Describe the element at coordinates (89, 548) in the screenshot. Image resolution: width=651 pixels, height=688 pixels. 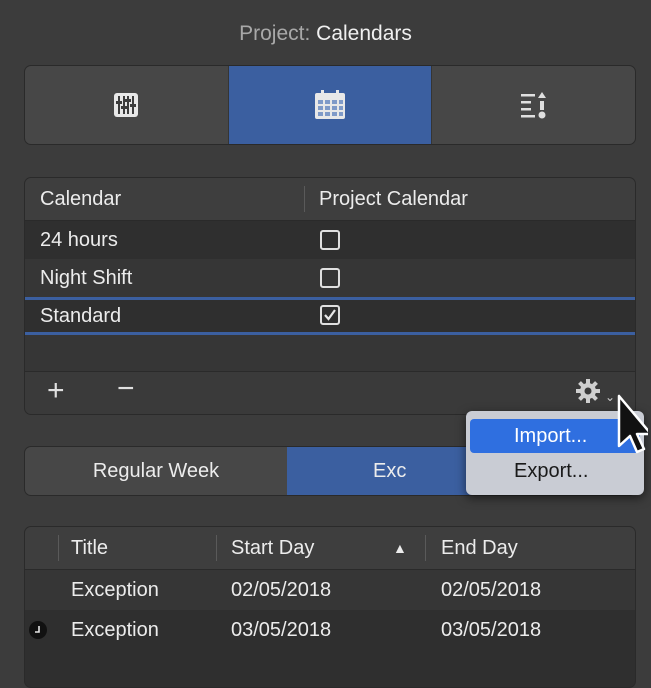
I see `column-title: Title` at that location.